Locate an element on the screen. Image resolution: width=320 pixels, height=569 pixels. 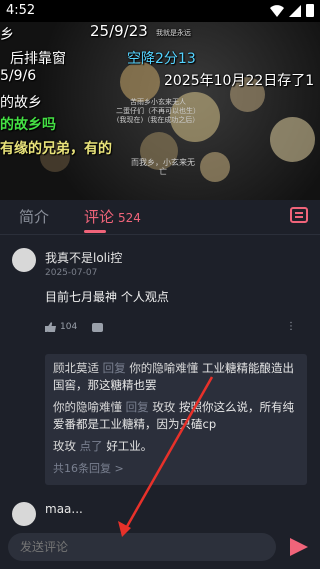
reply-target: 你的隐喻难懂 is located at coordinates (163, 368).